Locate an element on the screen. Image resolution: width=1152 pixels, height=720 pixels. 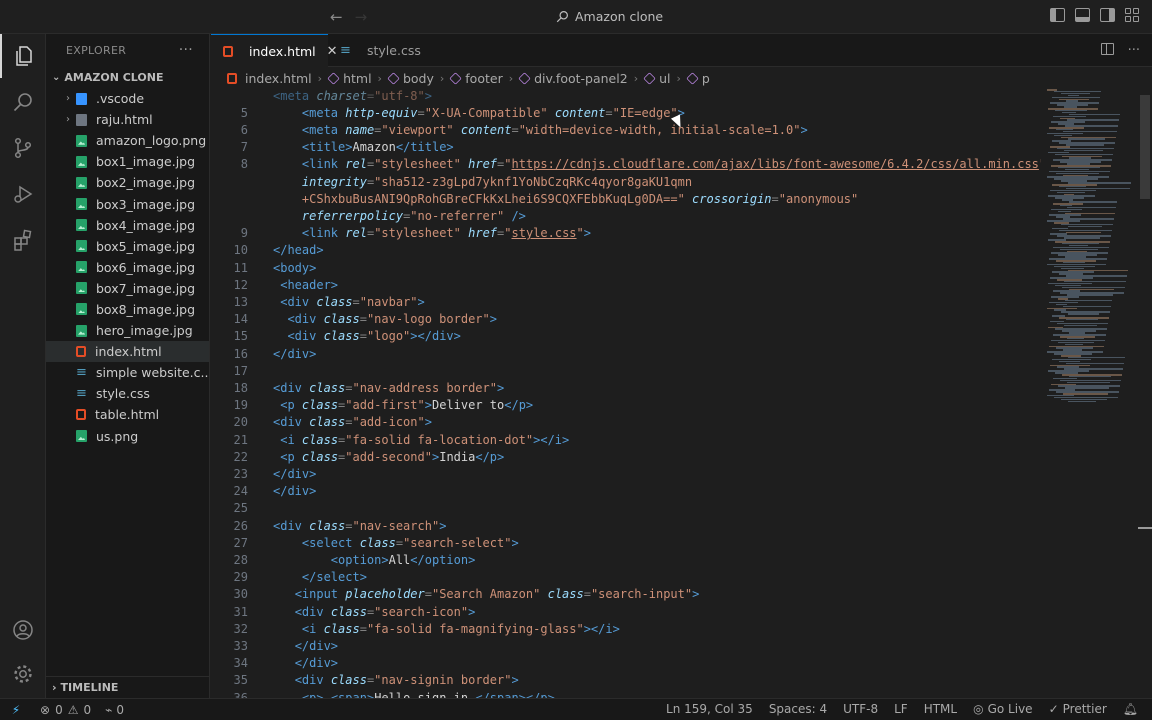
tree-item: hero_image.jpg is located at coordinates (127, 330).